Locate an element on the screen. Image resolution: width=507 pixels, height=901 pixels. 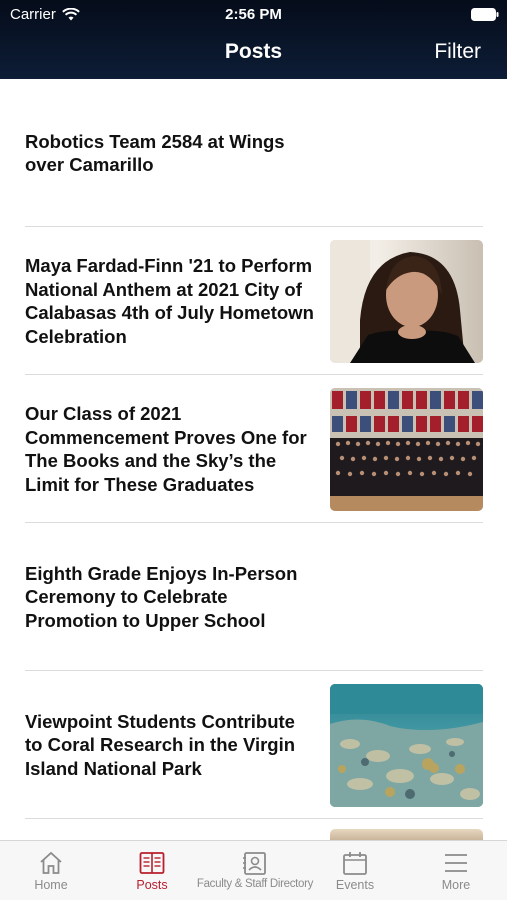
coral-reef-photo is located at coordinates (406, 745).